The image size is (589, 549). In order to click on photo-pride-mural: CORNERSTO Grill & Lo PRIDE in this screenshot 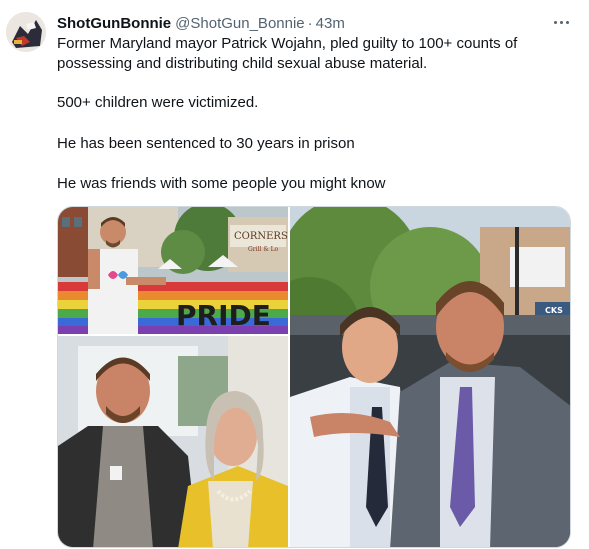, I will do `click(173, 270)`.